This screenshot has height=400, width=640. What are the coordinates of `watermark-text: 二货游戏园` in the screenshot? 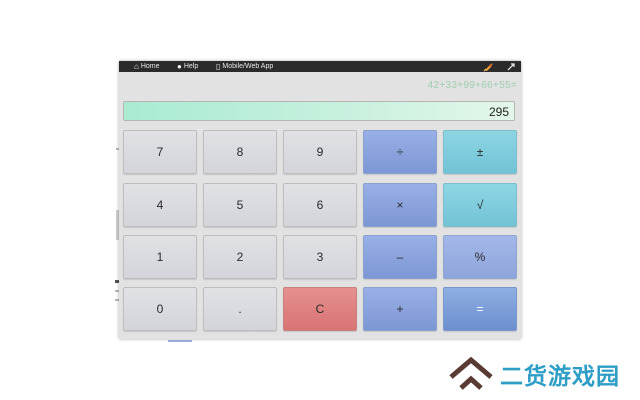 It's located at (560, 377).